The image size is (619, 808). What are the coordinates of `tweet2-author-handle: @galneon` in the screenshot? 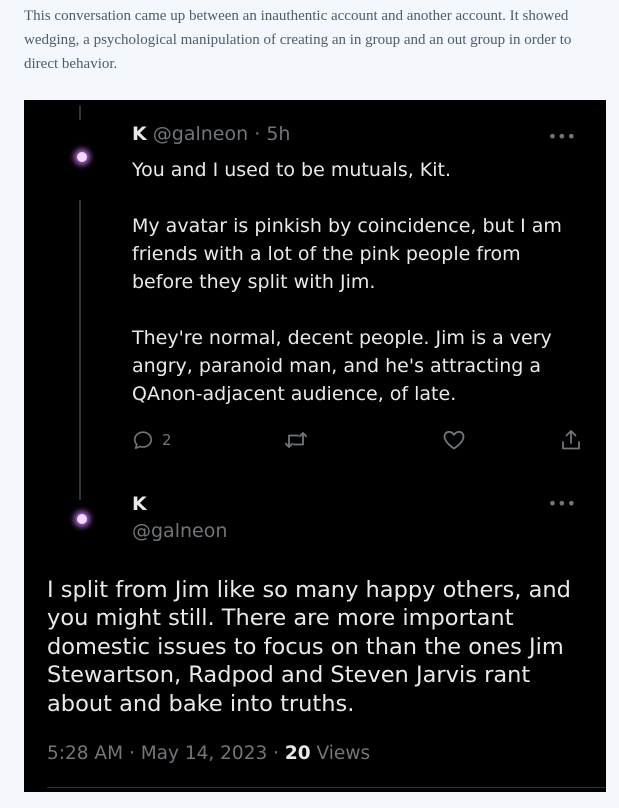 It's located at (179, 531).